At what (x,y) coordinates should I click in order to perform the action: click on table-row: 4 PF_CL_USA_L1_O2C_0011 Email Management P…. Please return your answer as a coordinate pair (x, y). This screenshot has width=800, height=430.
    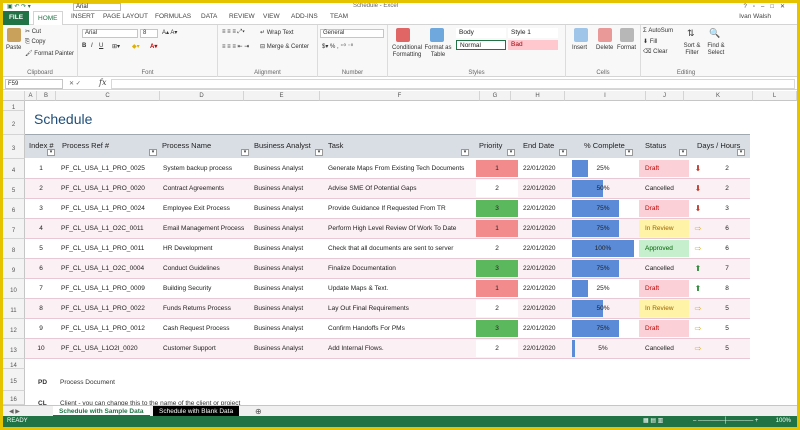
    Looking at the image, I should click on (387, 229).